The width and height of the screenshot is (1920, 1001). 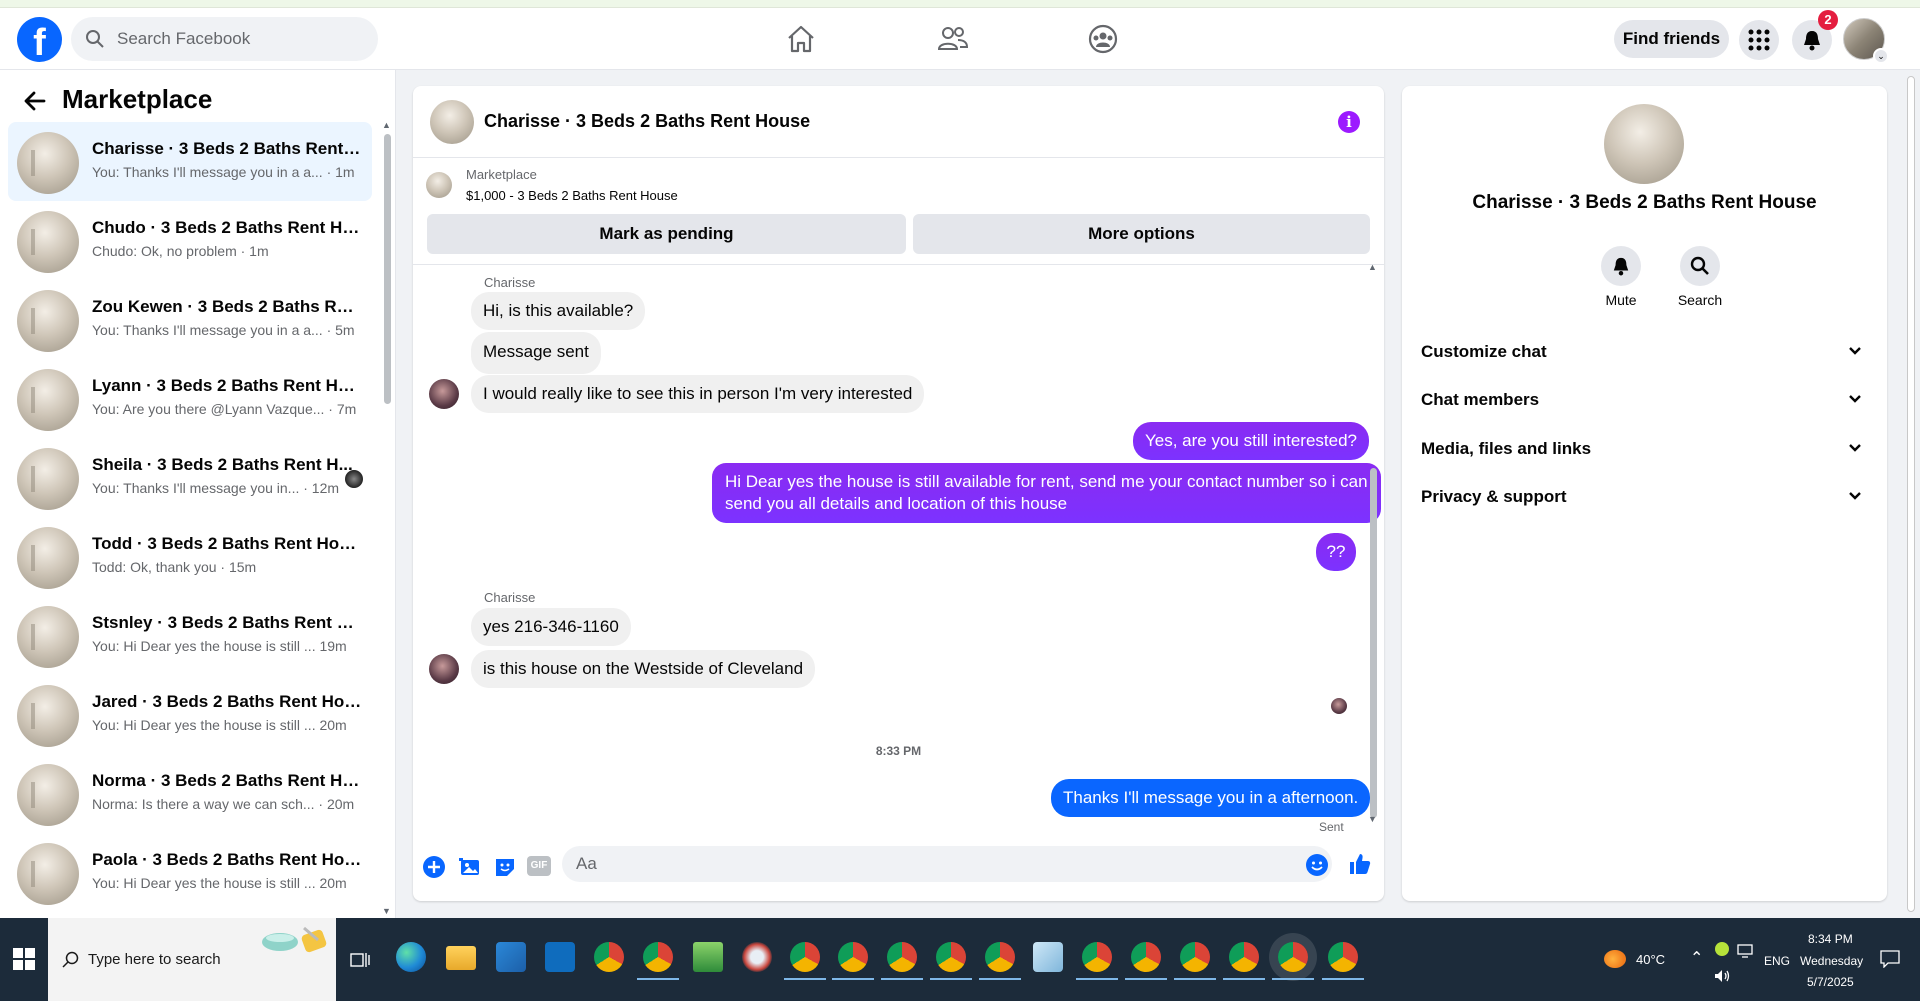 I want to click on mark-as-pending-button: Mark as pending, so click(x=666, y=234).